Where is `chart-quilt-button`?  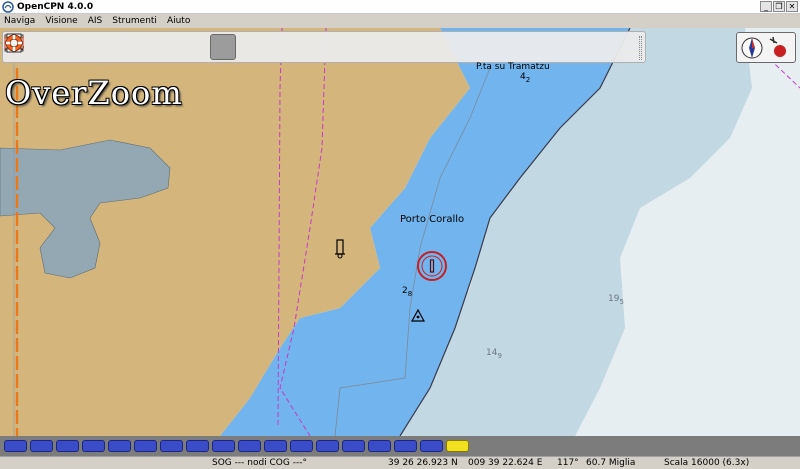 chart-quilt-button is located at coordinates (149, 47).